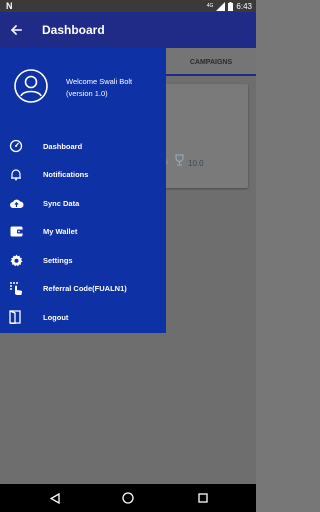  What do you see at coordinates (211, 75) in the screenshot?
I see `tab-indicator` at bounding box center [211, 75].